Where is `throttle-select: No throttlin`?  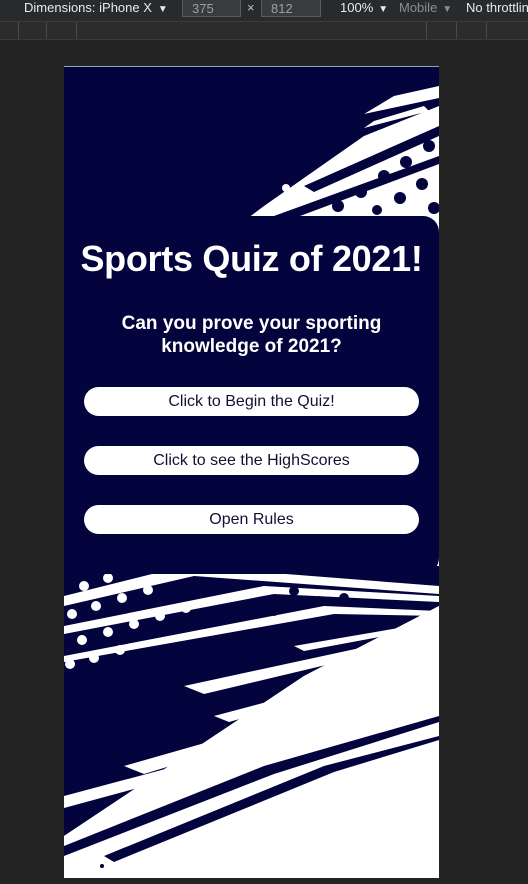 throttle-select: No throttlin is located at coordinates (497, 10).